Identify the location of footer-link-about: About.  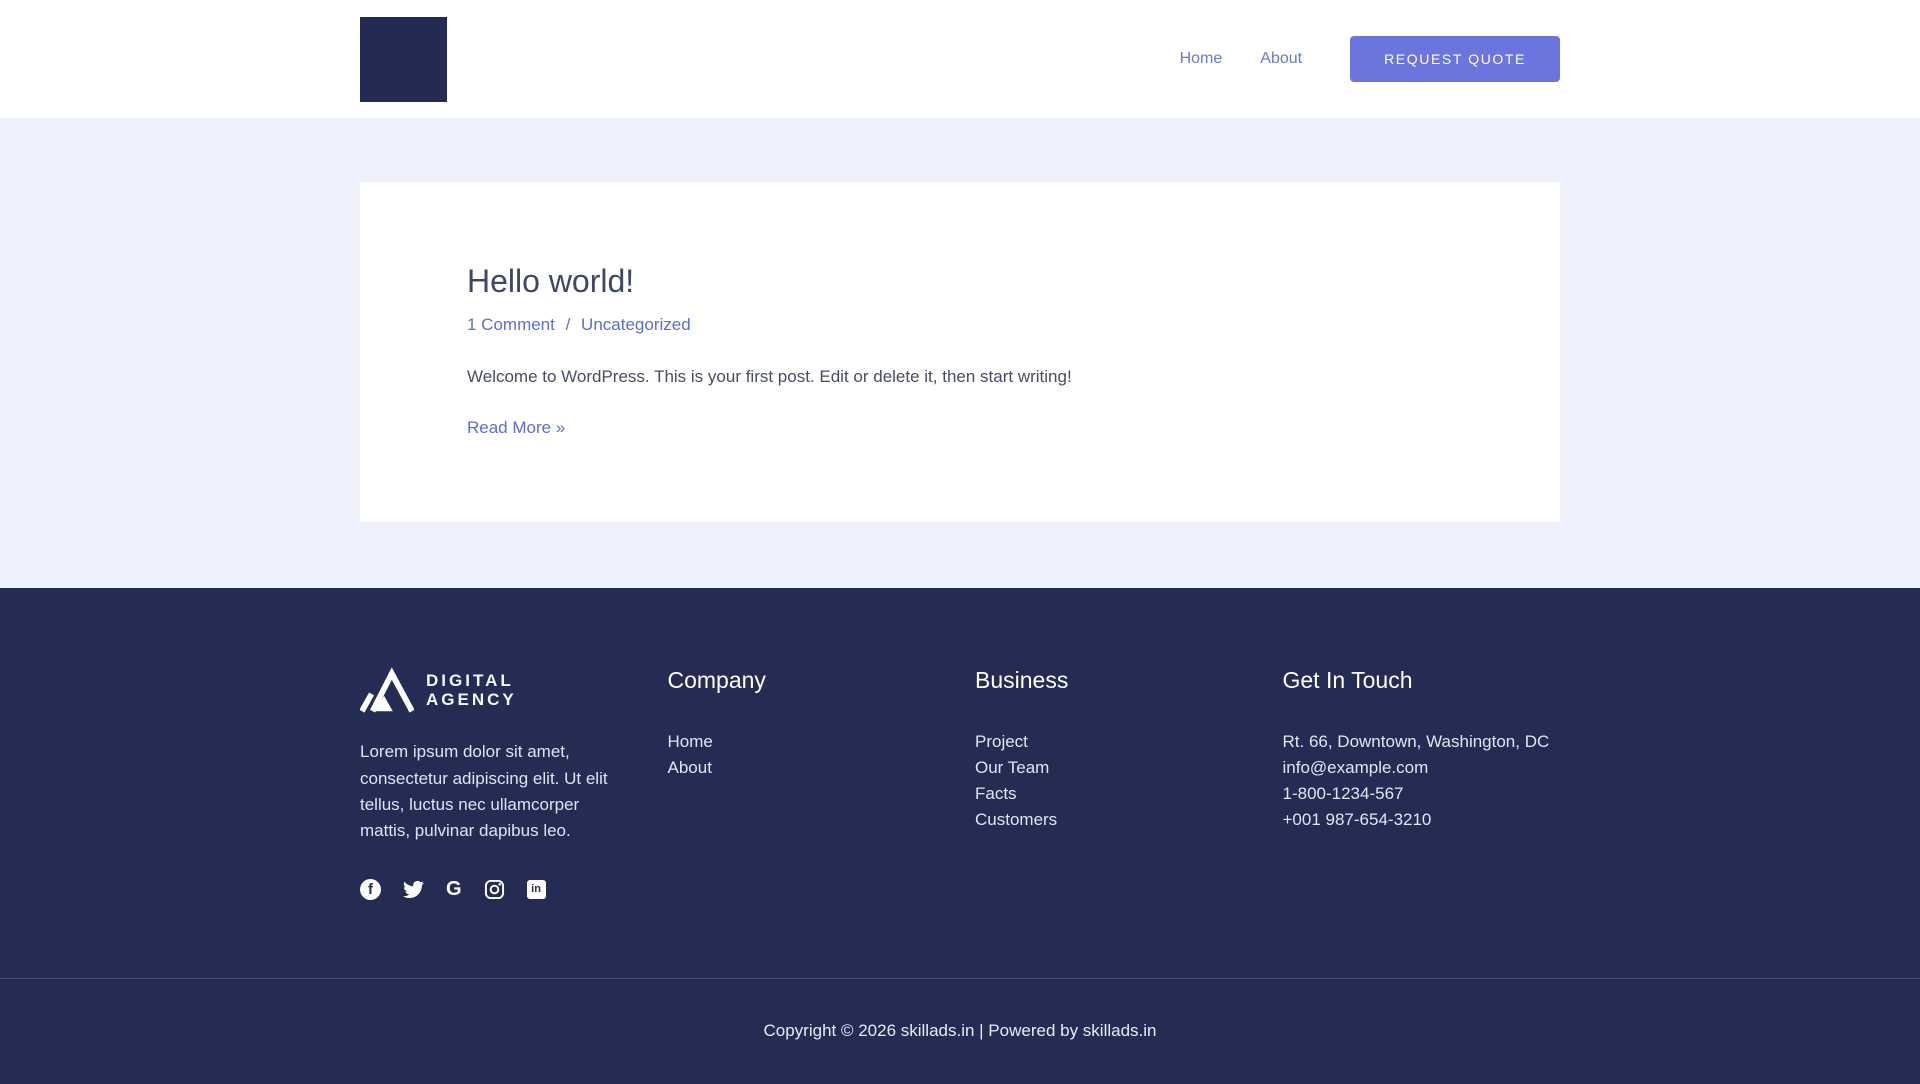
(807, 768).